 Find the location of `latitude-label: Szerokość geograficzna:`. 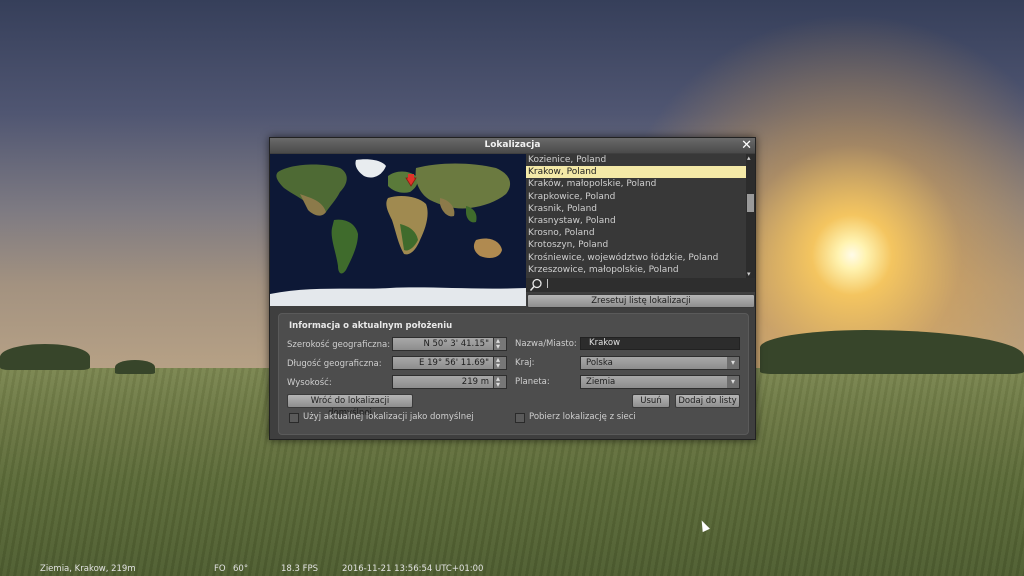

latitude-label: Szerokość geograficzna: is located at coordinates (339, 345).